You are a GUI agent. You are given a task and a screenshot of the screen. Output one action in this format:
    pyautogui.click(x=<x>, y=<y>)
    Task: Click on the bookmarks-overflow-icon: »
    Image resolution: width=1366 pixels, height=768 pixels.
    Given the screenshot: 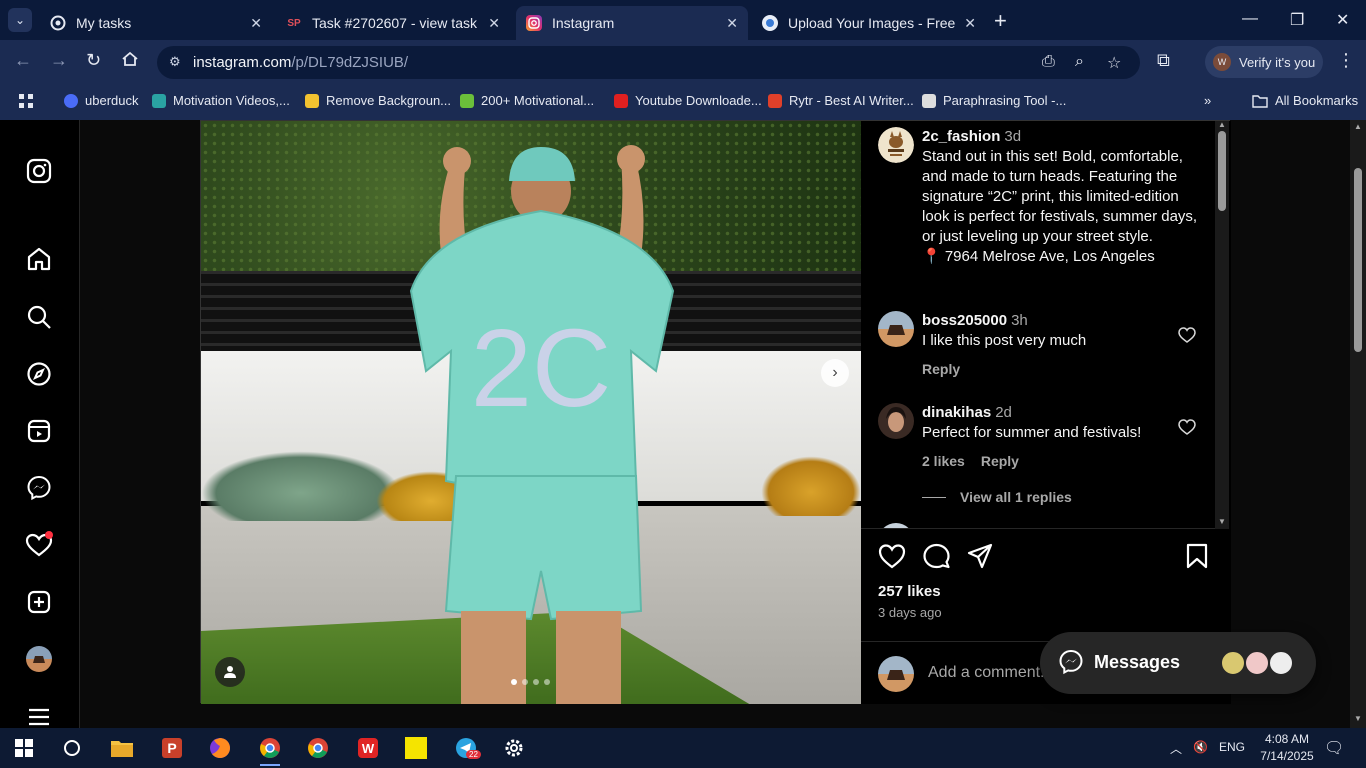 What is the action you would take?
    pyautogui.click(x=1207, y=100)
    